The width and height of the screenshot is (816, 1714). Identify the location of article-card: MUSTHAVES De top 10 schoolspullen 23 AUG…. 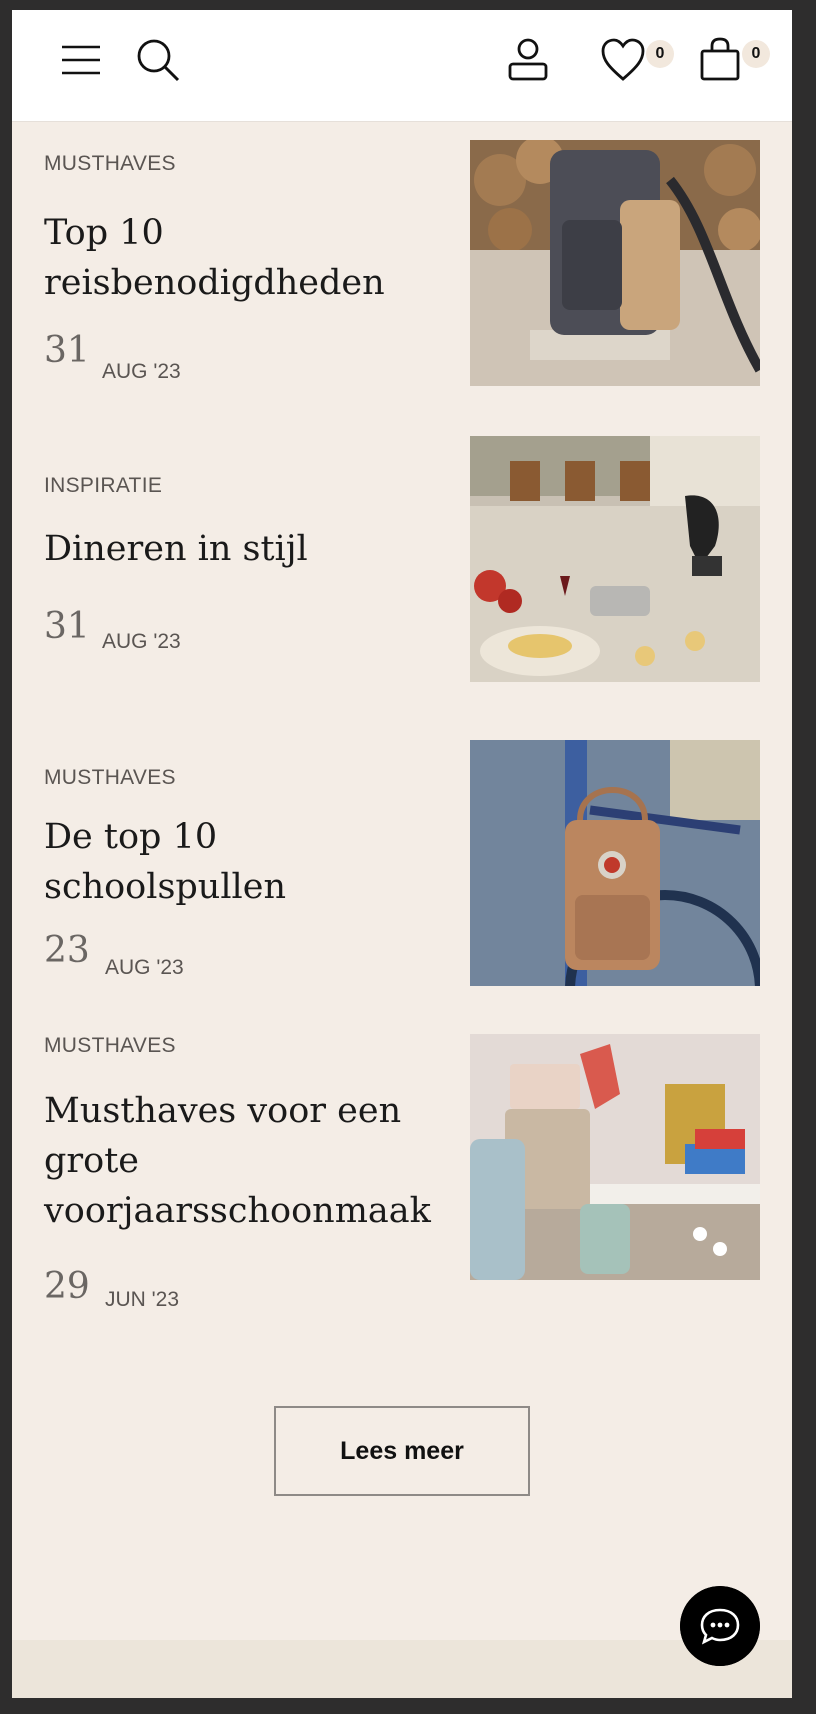
(402, 858).